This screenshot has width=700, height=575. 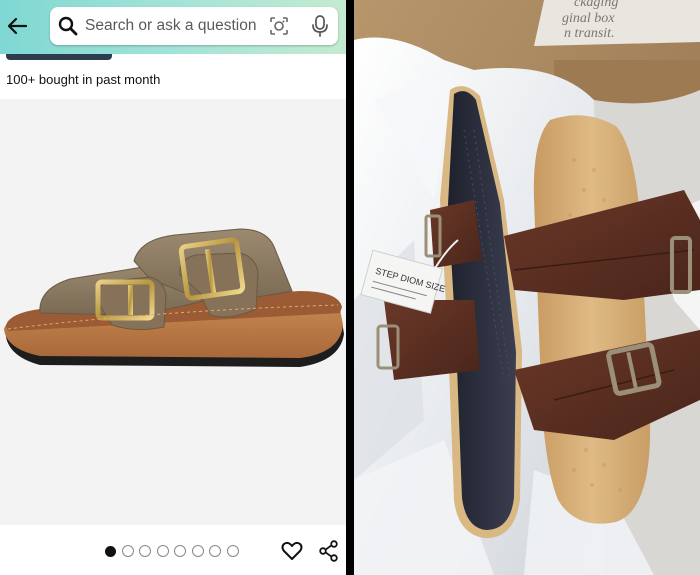 What do you see at coordinates (83, 79) in the screenshot?
I see `purchase-count-label: 100+ bought in past month` at bounding box center [83, 79].